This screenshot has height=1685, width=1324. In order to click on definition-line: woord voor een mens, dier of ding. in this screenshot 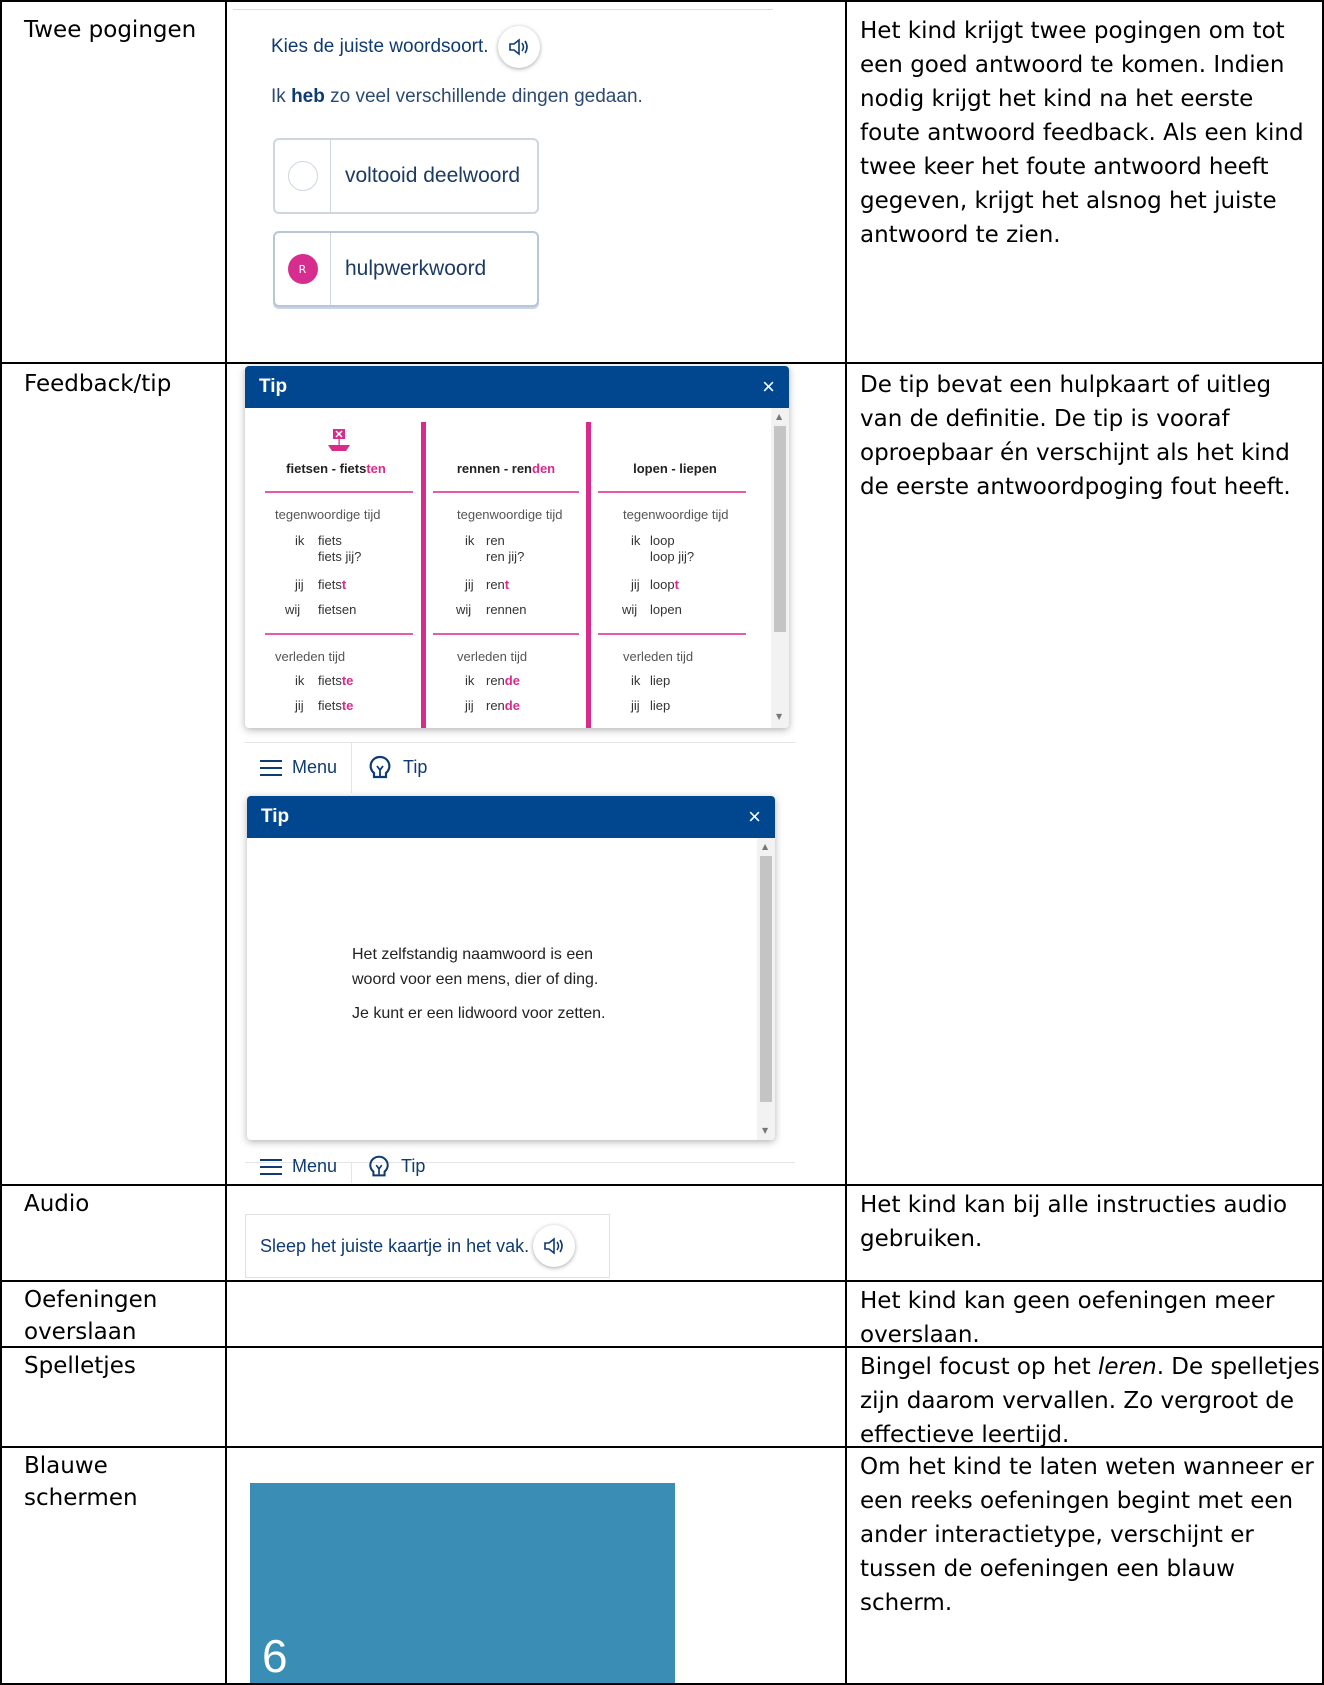, I will do `click(475, 979)`.